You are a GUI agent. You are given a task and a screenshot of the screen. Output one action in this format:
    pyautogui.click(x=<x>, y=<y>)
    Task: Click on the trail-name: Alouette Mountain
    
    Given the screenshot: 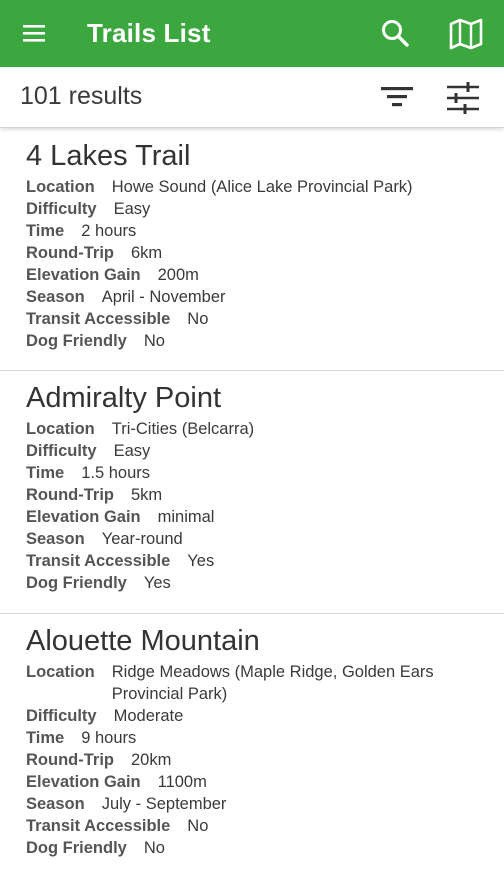 What is the action you would take?
    pyautogui.click(x=143, y=641)
    